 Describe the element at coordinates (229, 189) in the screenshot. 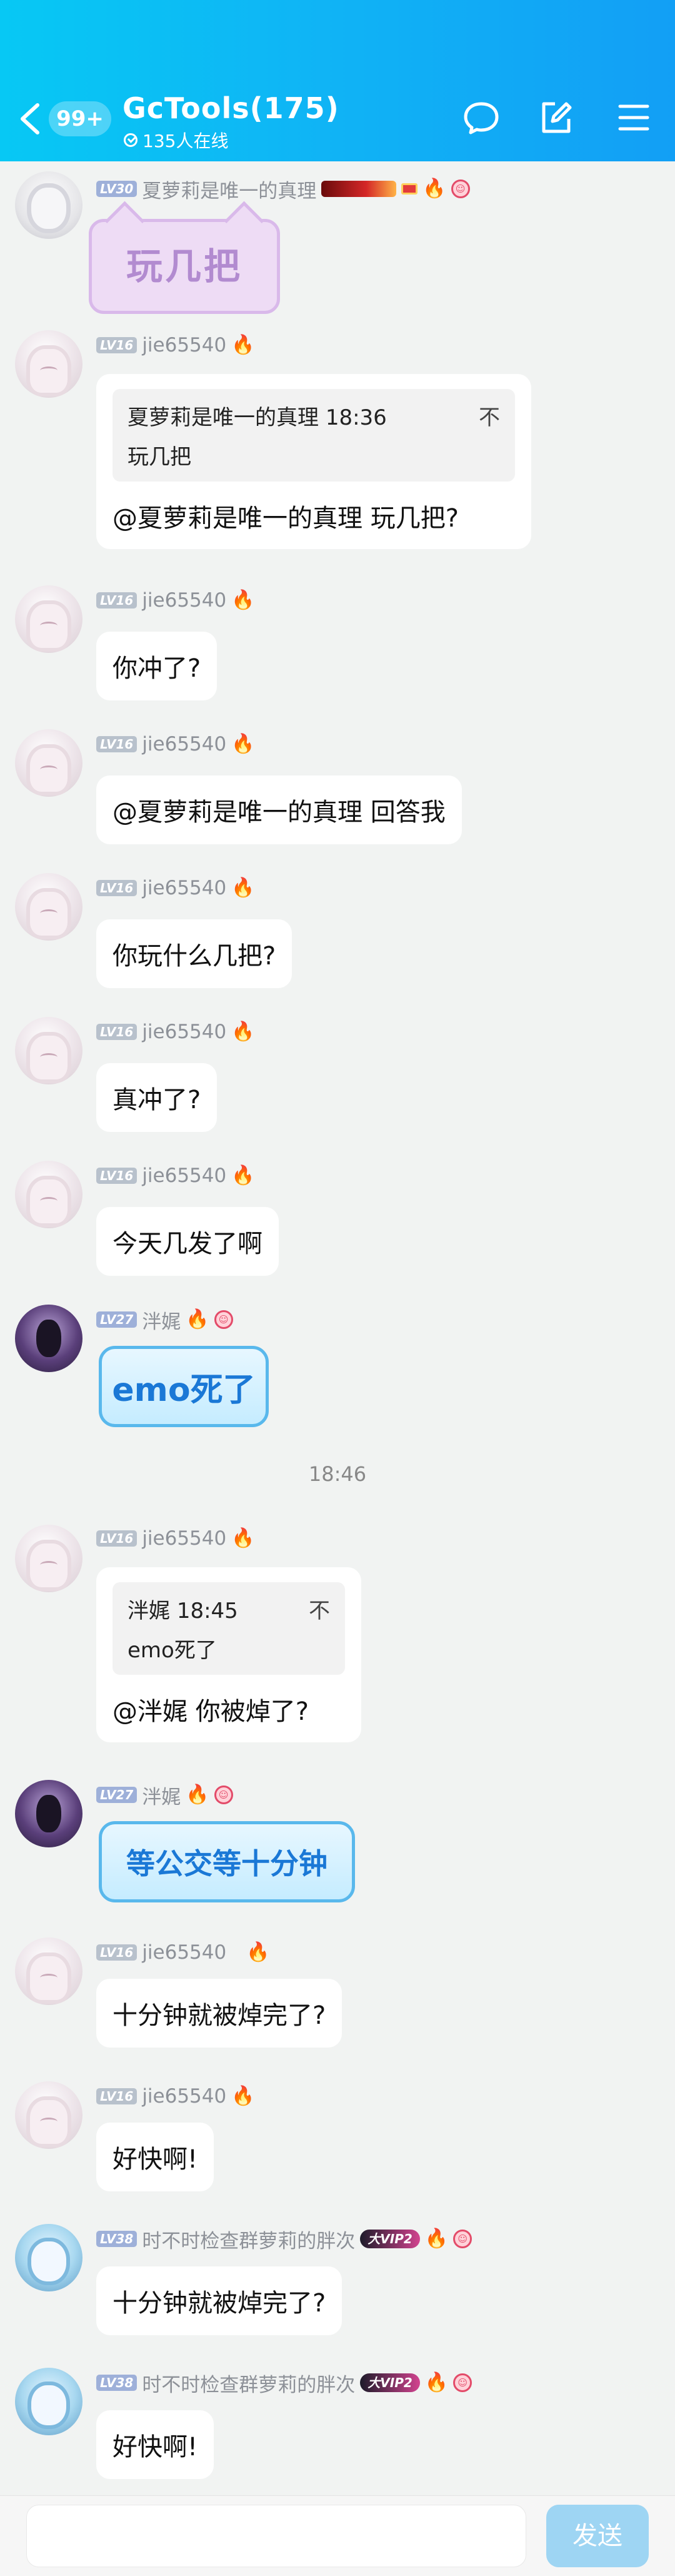

I see `sender-name: 夏萝莉是唯一的真理` at that location.